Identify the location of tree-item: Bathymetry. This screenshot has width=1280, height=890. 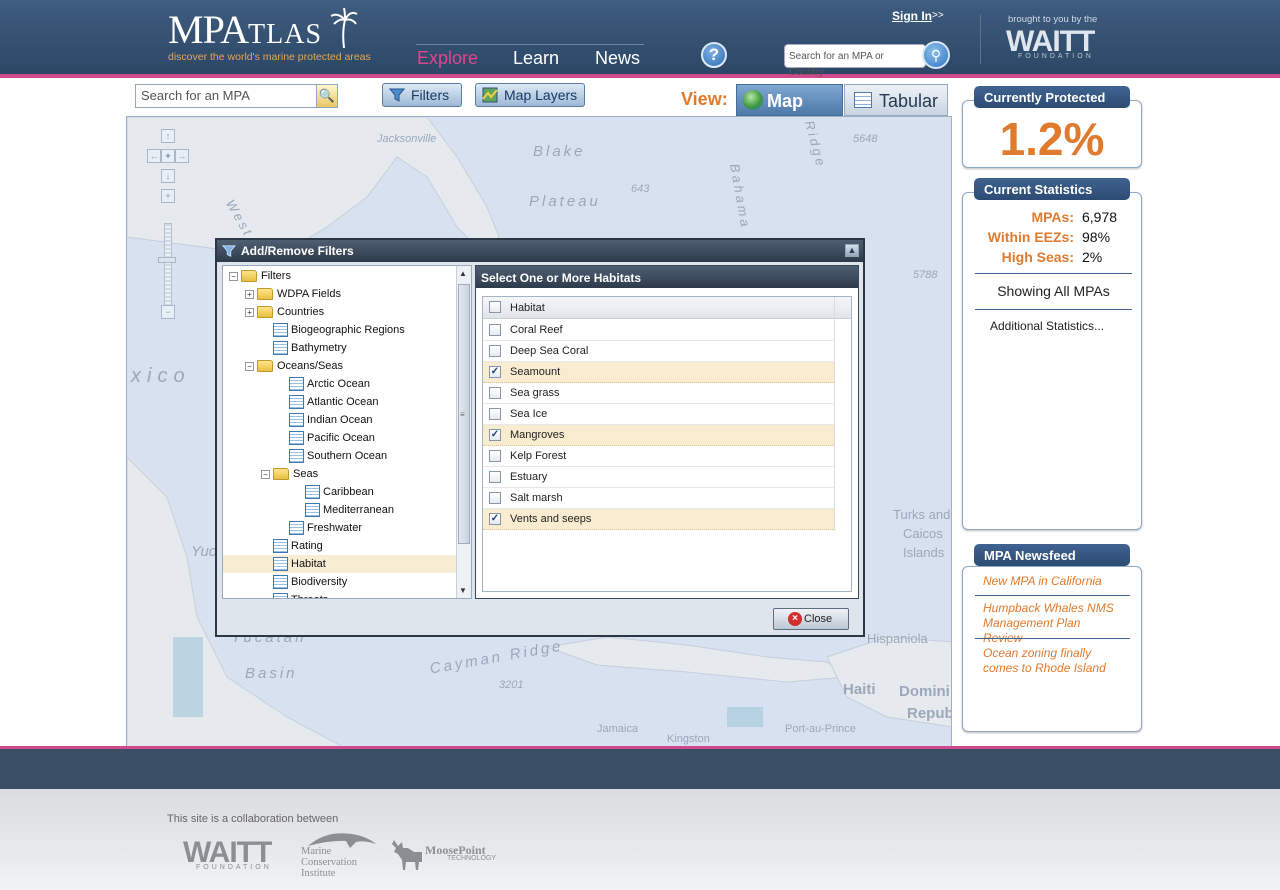
(340, 348).